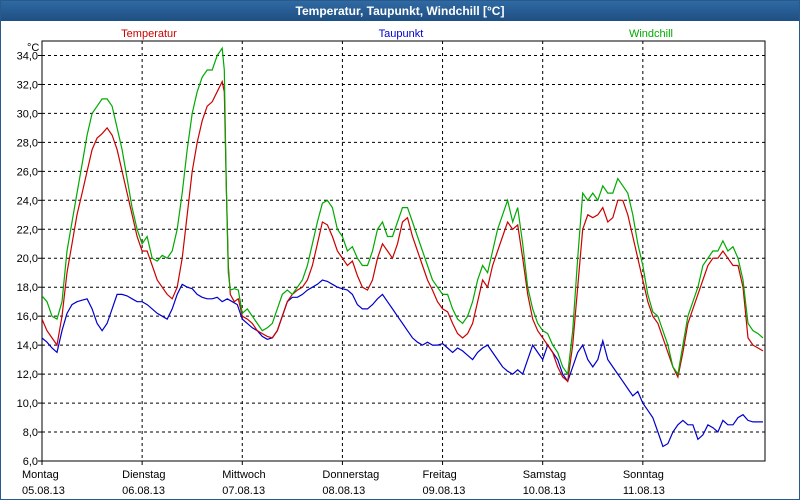  What do you see at coordinates (27, 375) in the screenshot?
I see `y-tick-label: 12,0` at bounding box center [27, 375].